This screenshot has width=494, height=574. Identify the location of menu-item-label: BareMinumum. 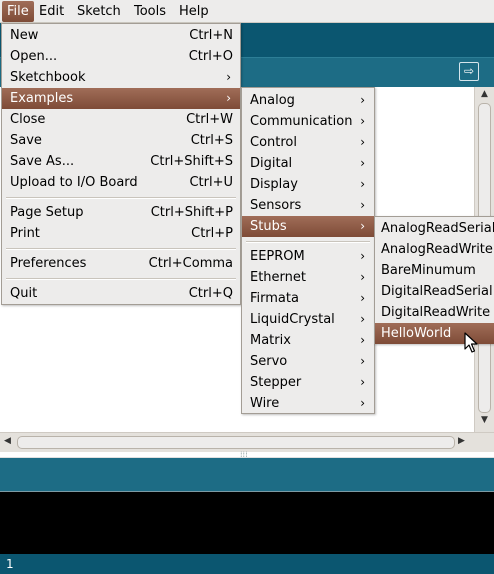
(428, 270).